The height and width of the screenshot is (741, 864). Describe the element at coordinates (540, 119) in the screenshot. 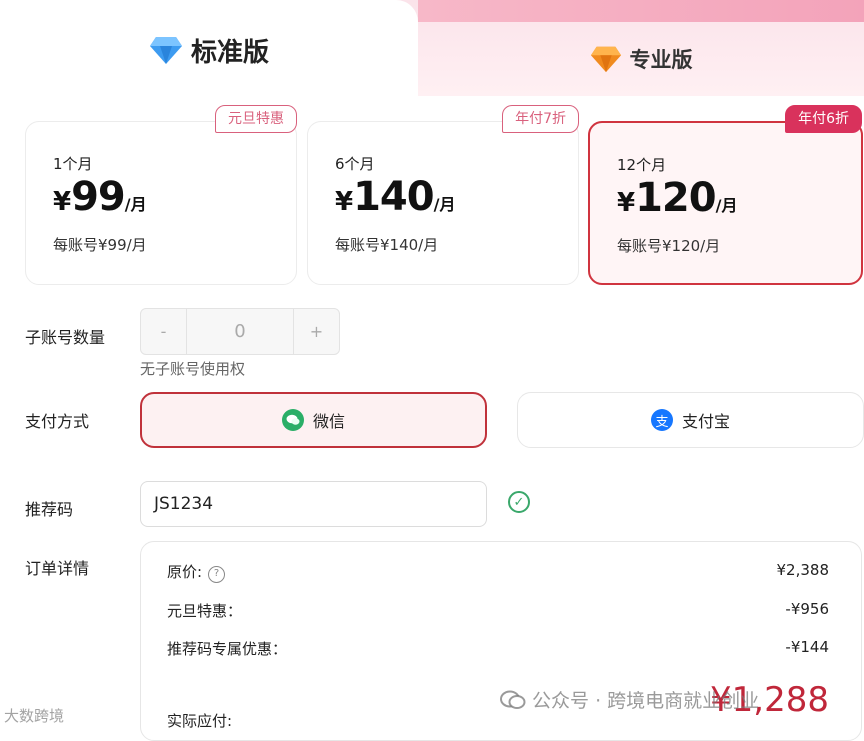

I see `promo-badge: 年付7折` at that location.